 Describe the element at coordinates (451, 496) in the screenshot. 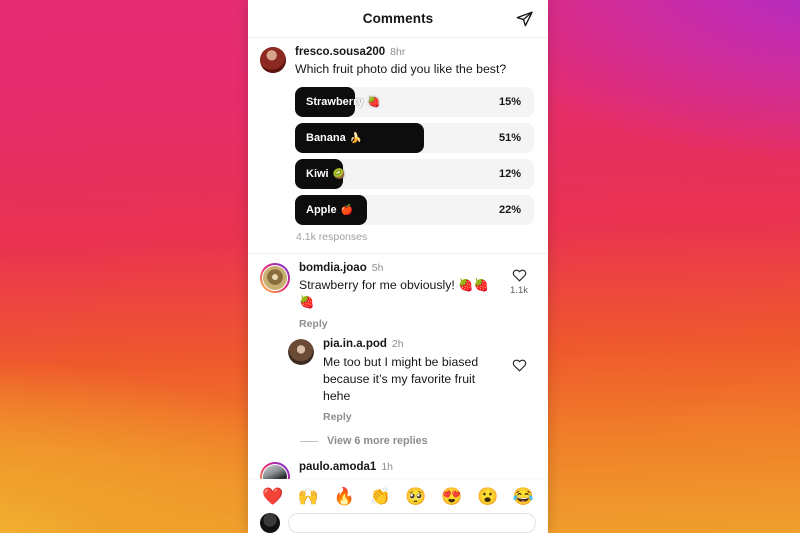

I see `heart-eyes-emoji: 😍` at that location.